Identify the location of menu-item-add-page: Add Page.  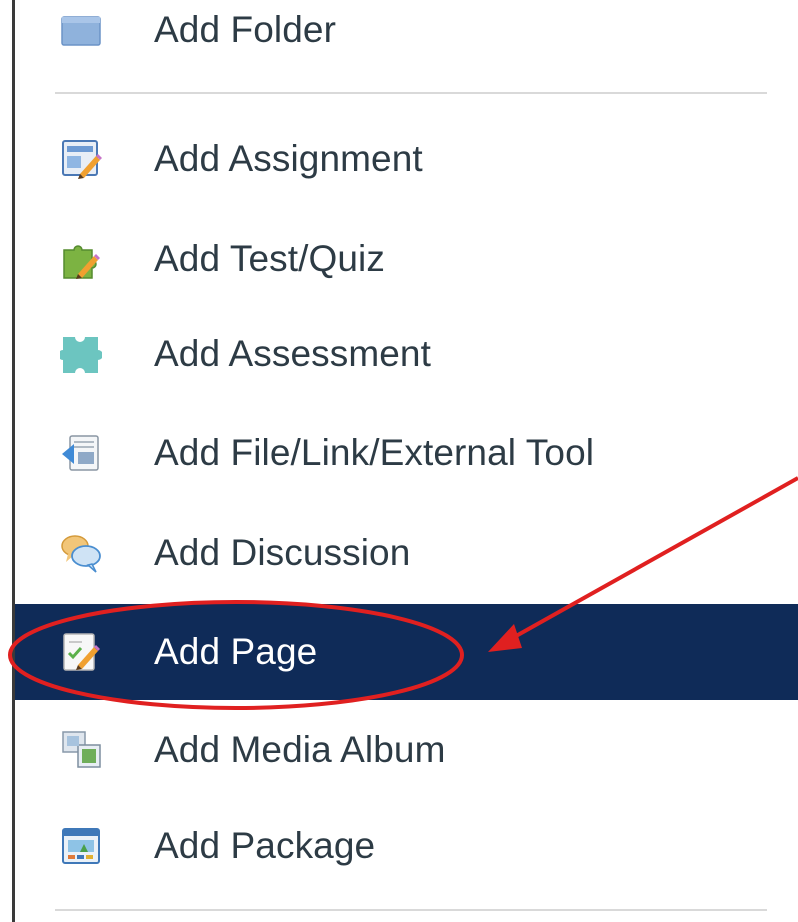
(406, 652).